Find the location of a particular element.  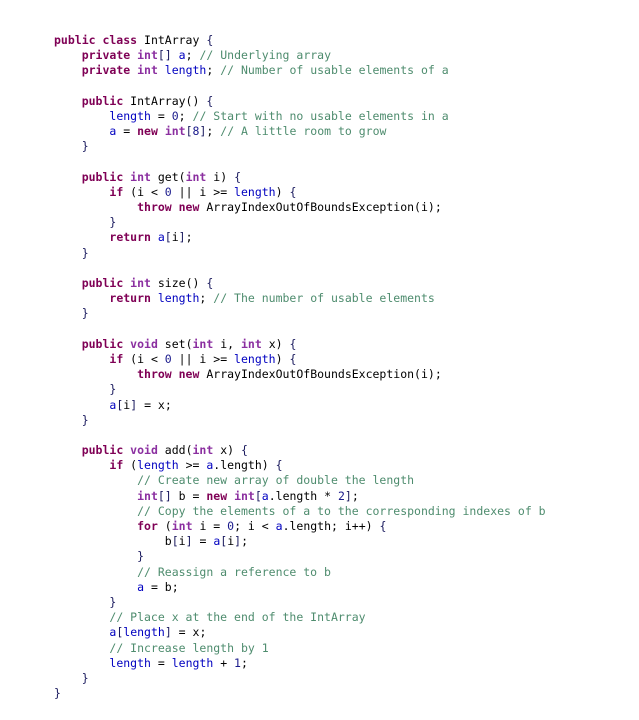

code-token-pl: i = is located at coordinates (213, 526).